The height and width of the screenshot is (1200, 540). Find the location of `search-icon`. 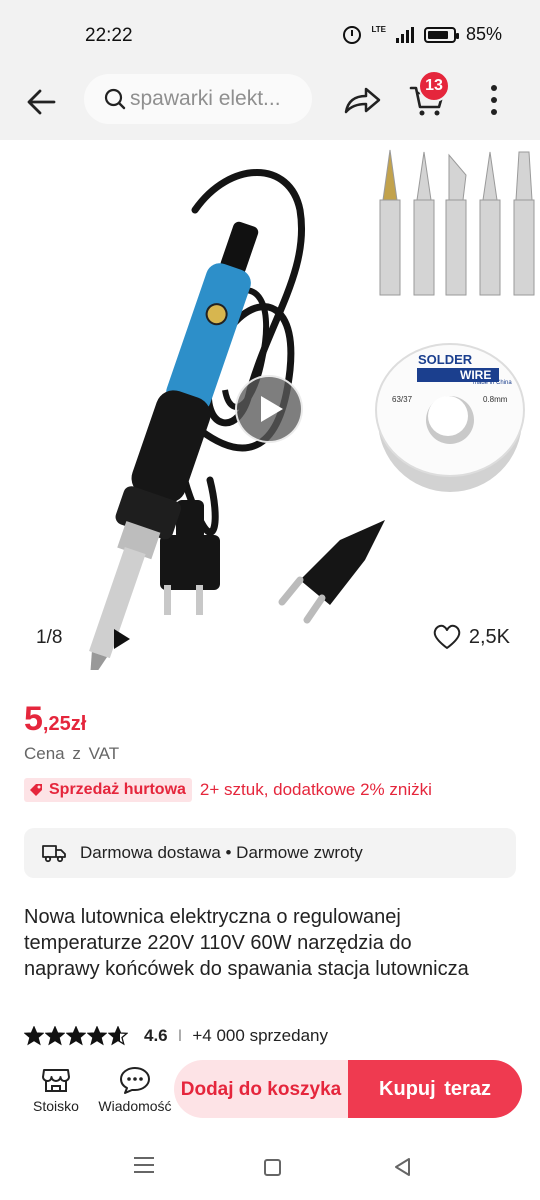

search-icon is located at coordinates (115, 99).